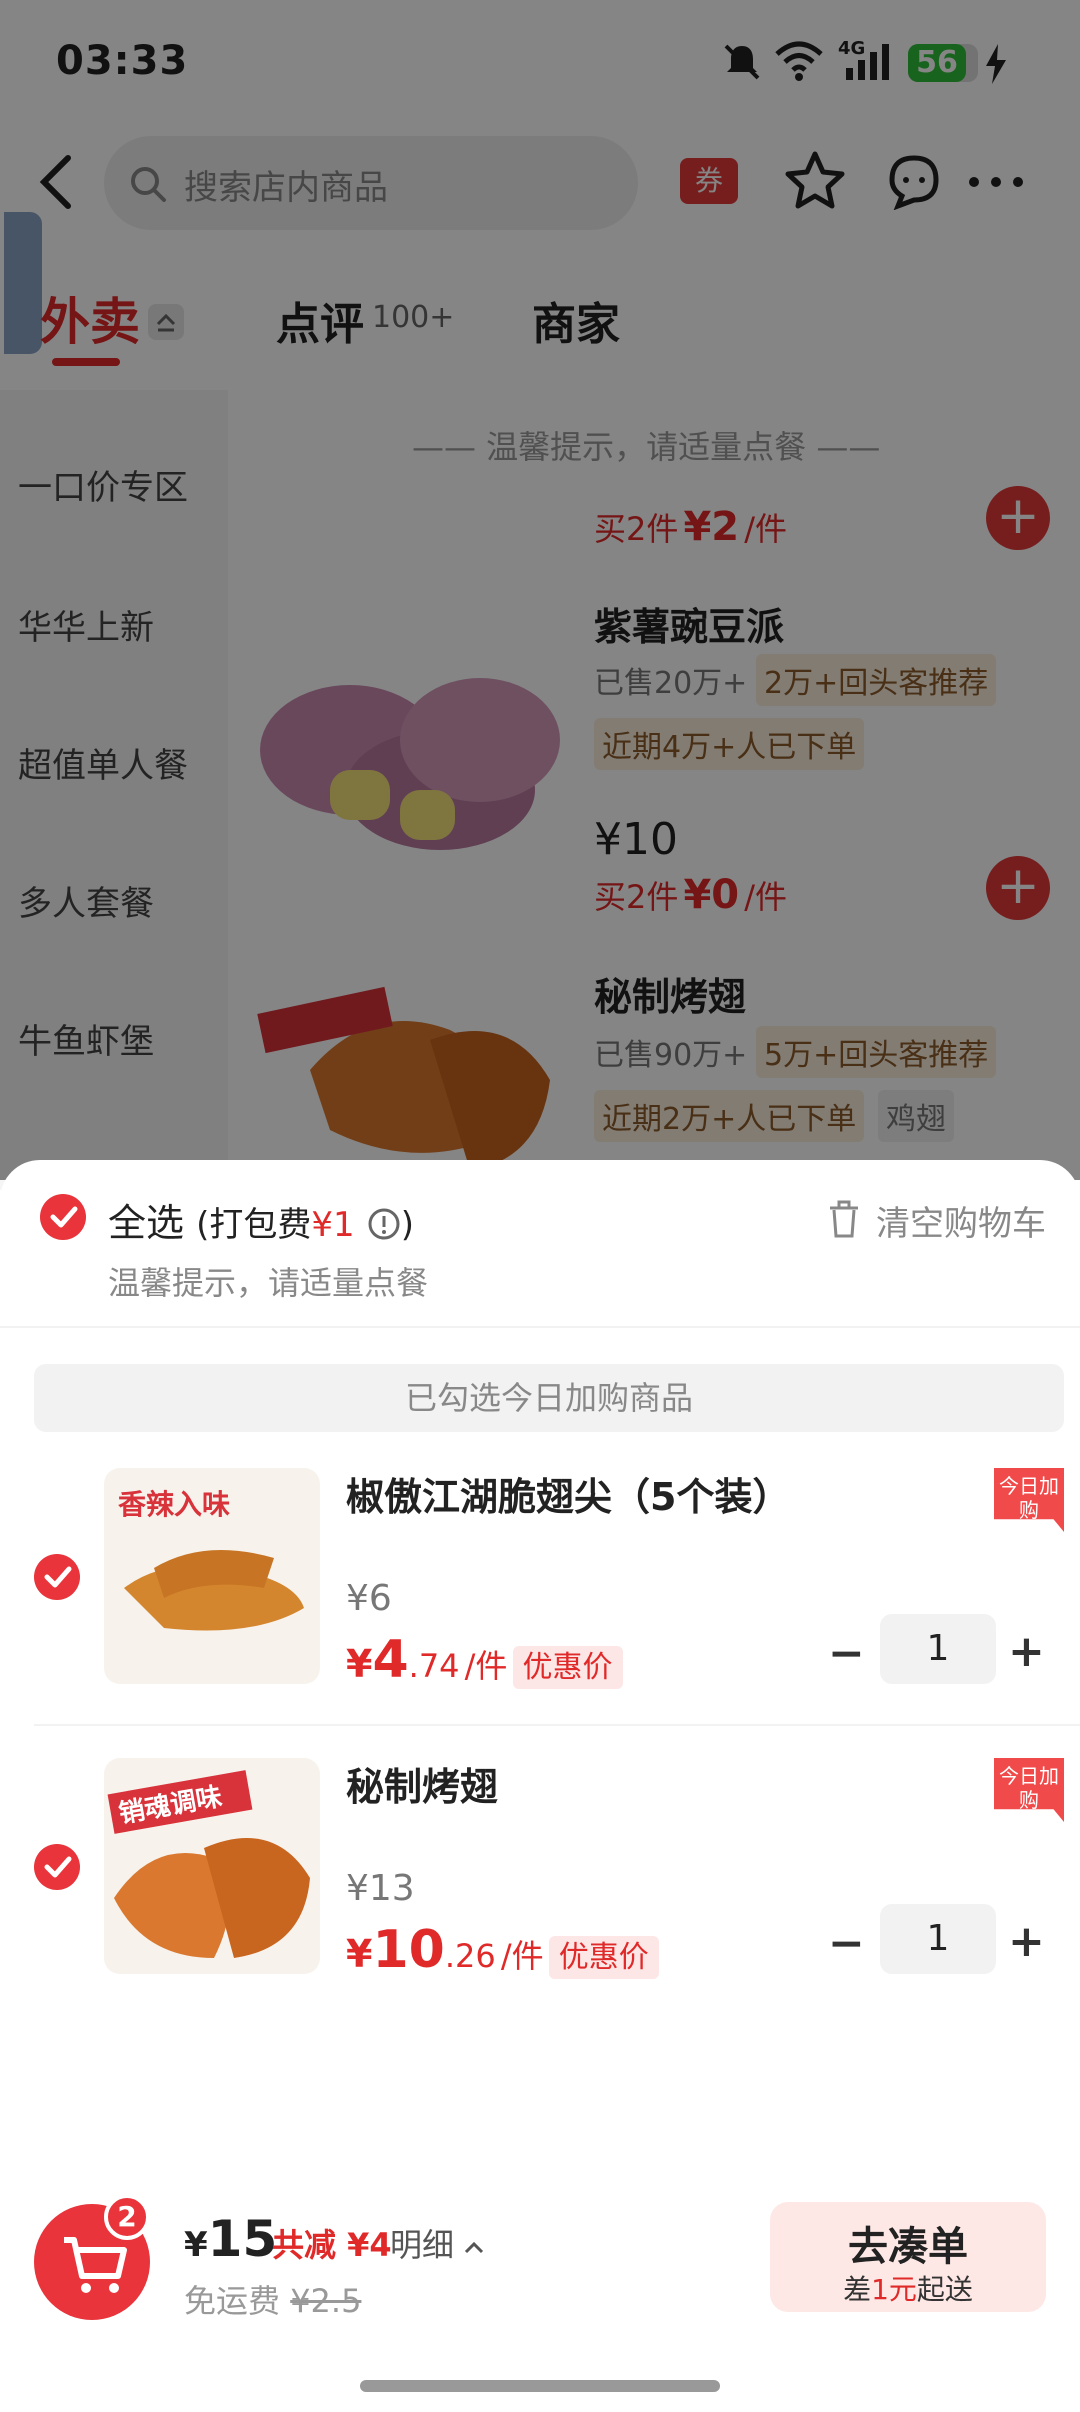 The height and width of the screenshot is (2412, 1080). I want to click on clear-cart-button: 清空购物车, so click(961, 1220).